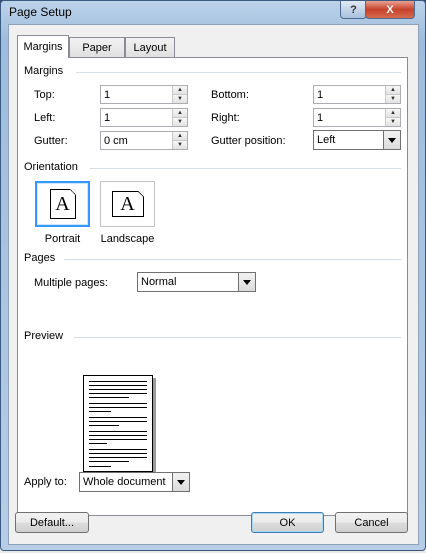 The image size is (426, 553). I want to click on gutter-label: Gutter:, so click(51, 141).